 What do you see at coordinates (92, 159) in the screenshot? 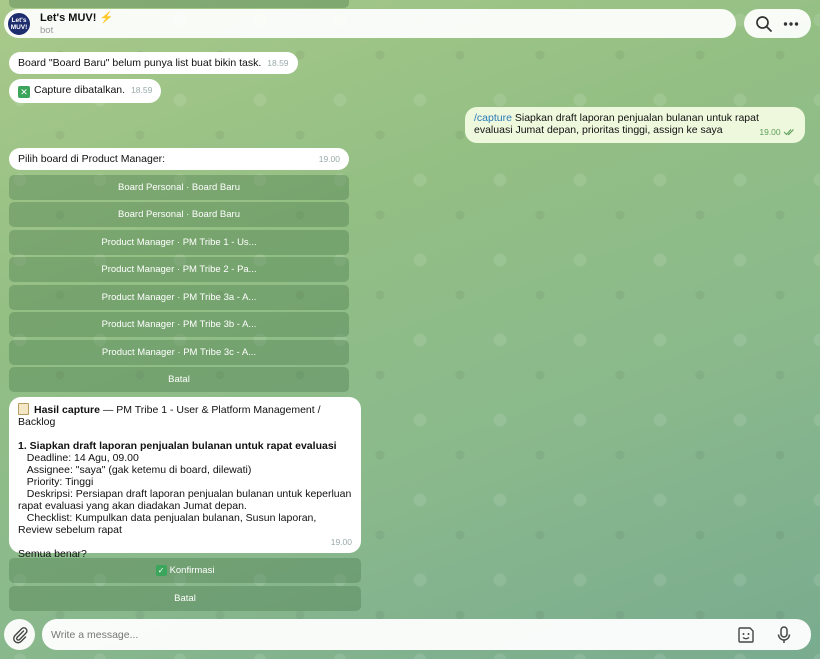
I see `message-text: Pilih board di Product Manager:` at bounding box center [92, 159].